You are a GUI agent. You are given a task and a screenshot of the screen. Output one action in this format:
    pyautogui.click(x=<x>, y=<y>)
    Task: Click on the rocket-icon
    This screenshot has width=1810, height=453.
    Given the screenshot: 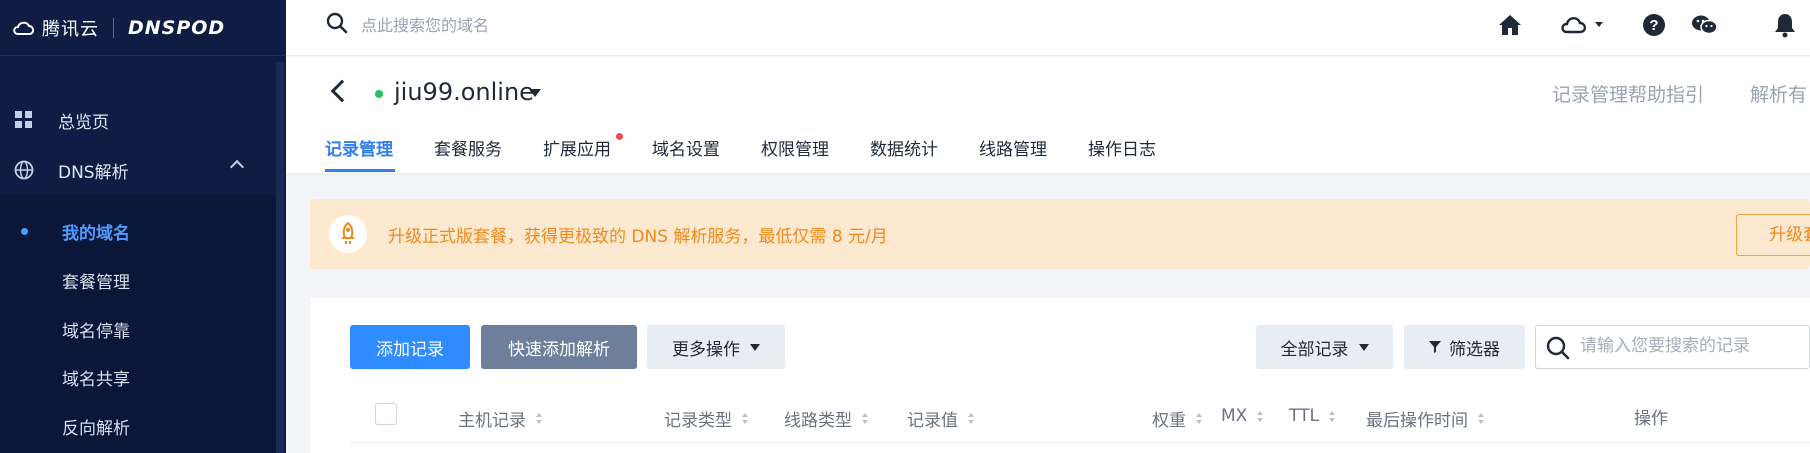 What is the action you would take?
    pyautogui.click(x=348, y=234)
    